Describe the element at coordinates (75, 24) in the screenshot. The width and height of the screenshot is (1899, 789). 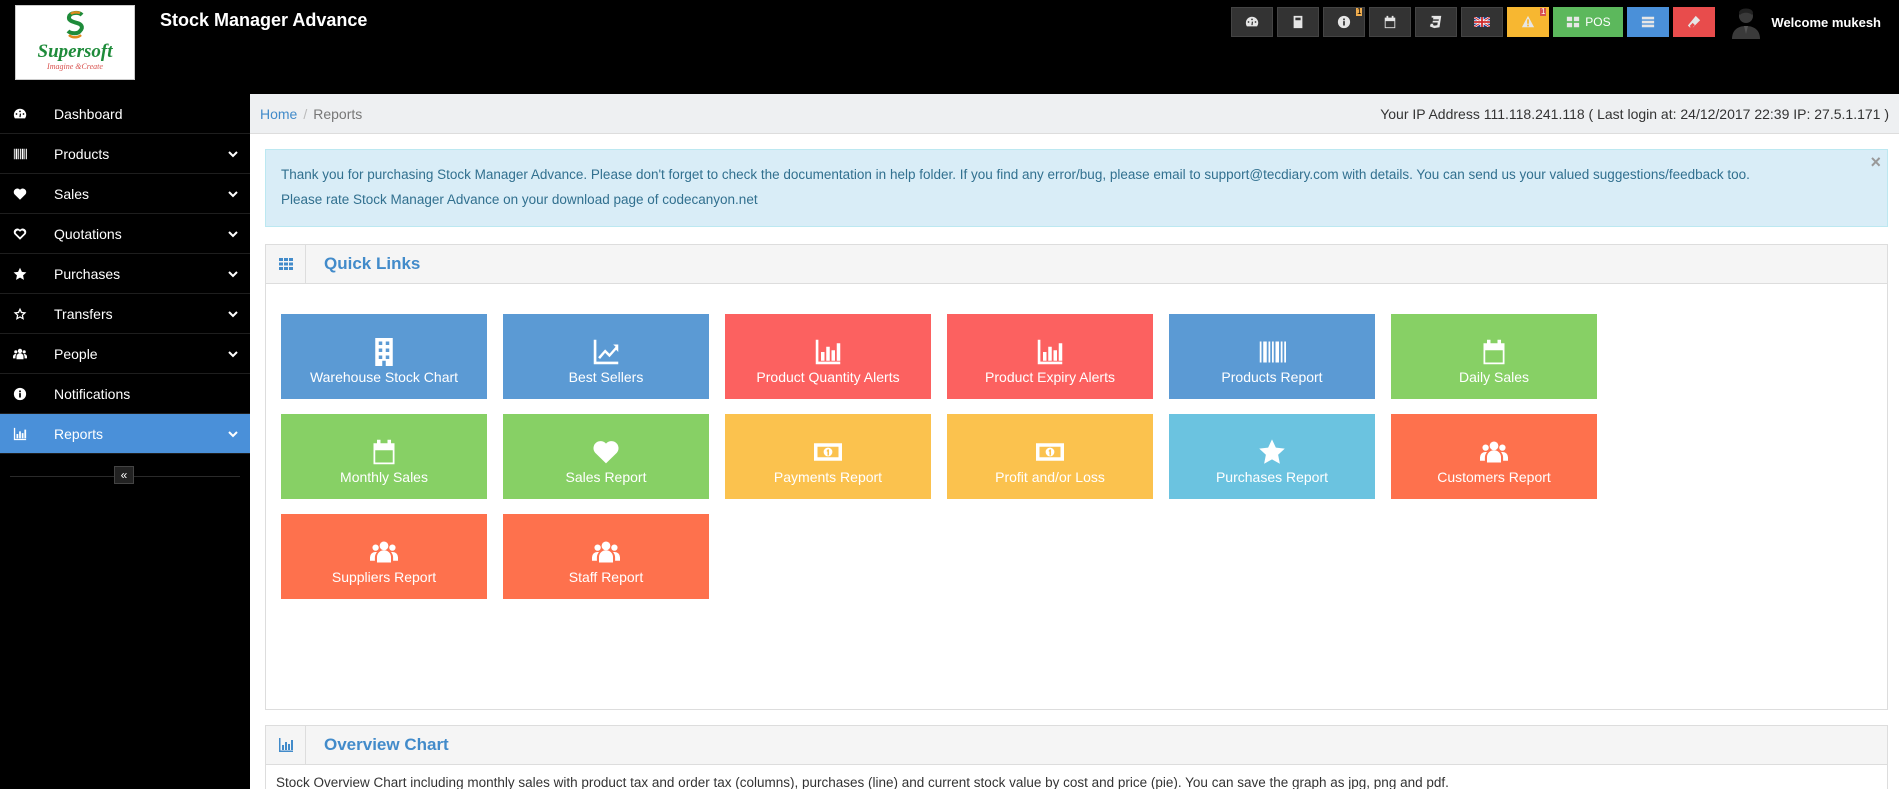
I see `logo-s-mark-icon` at that location.